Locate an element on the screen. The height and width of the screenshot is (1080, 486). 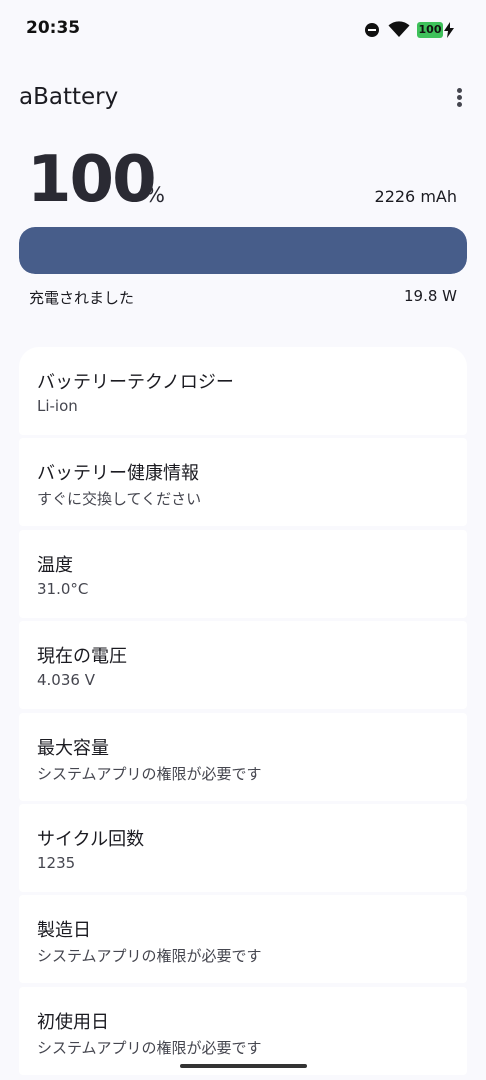
info-item-manufacture-date: 製造日 システムアプリの権限が必要です is located at coordinates (243, 939).